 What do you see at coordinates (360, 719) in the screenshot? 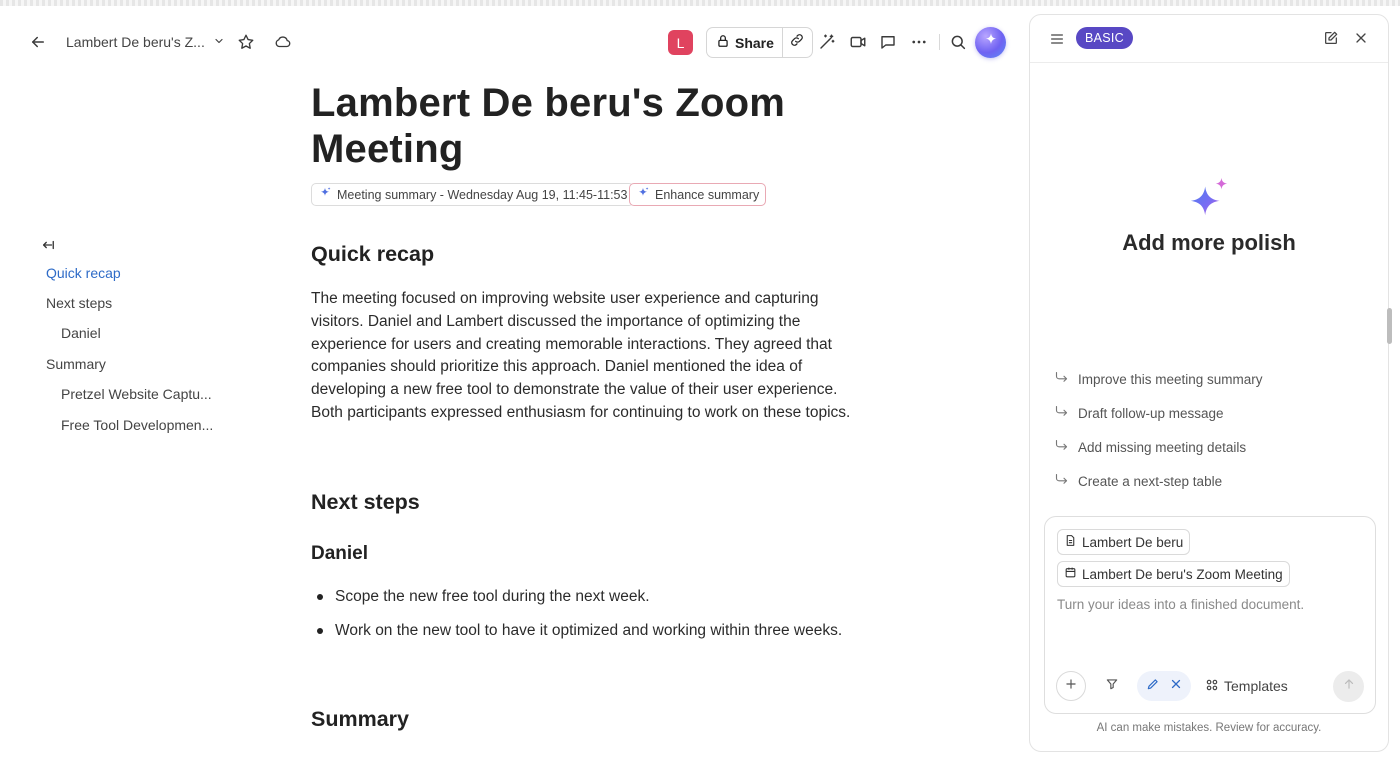
I see `heading-summary: Summary` at bounding box center [360, 719].